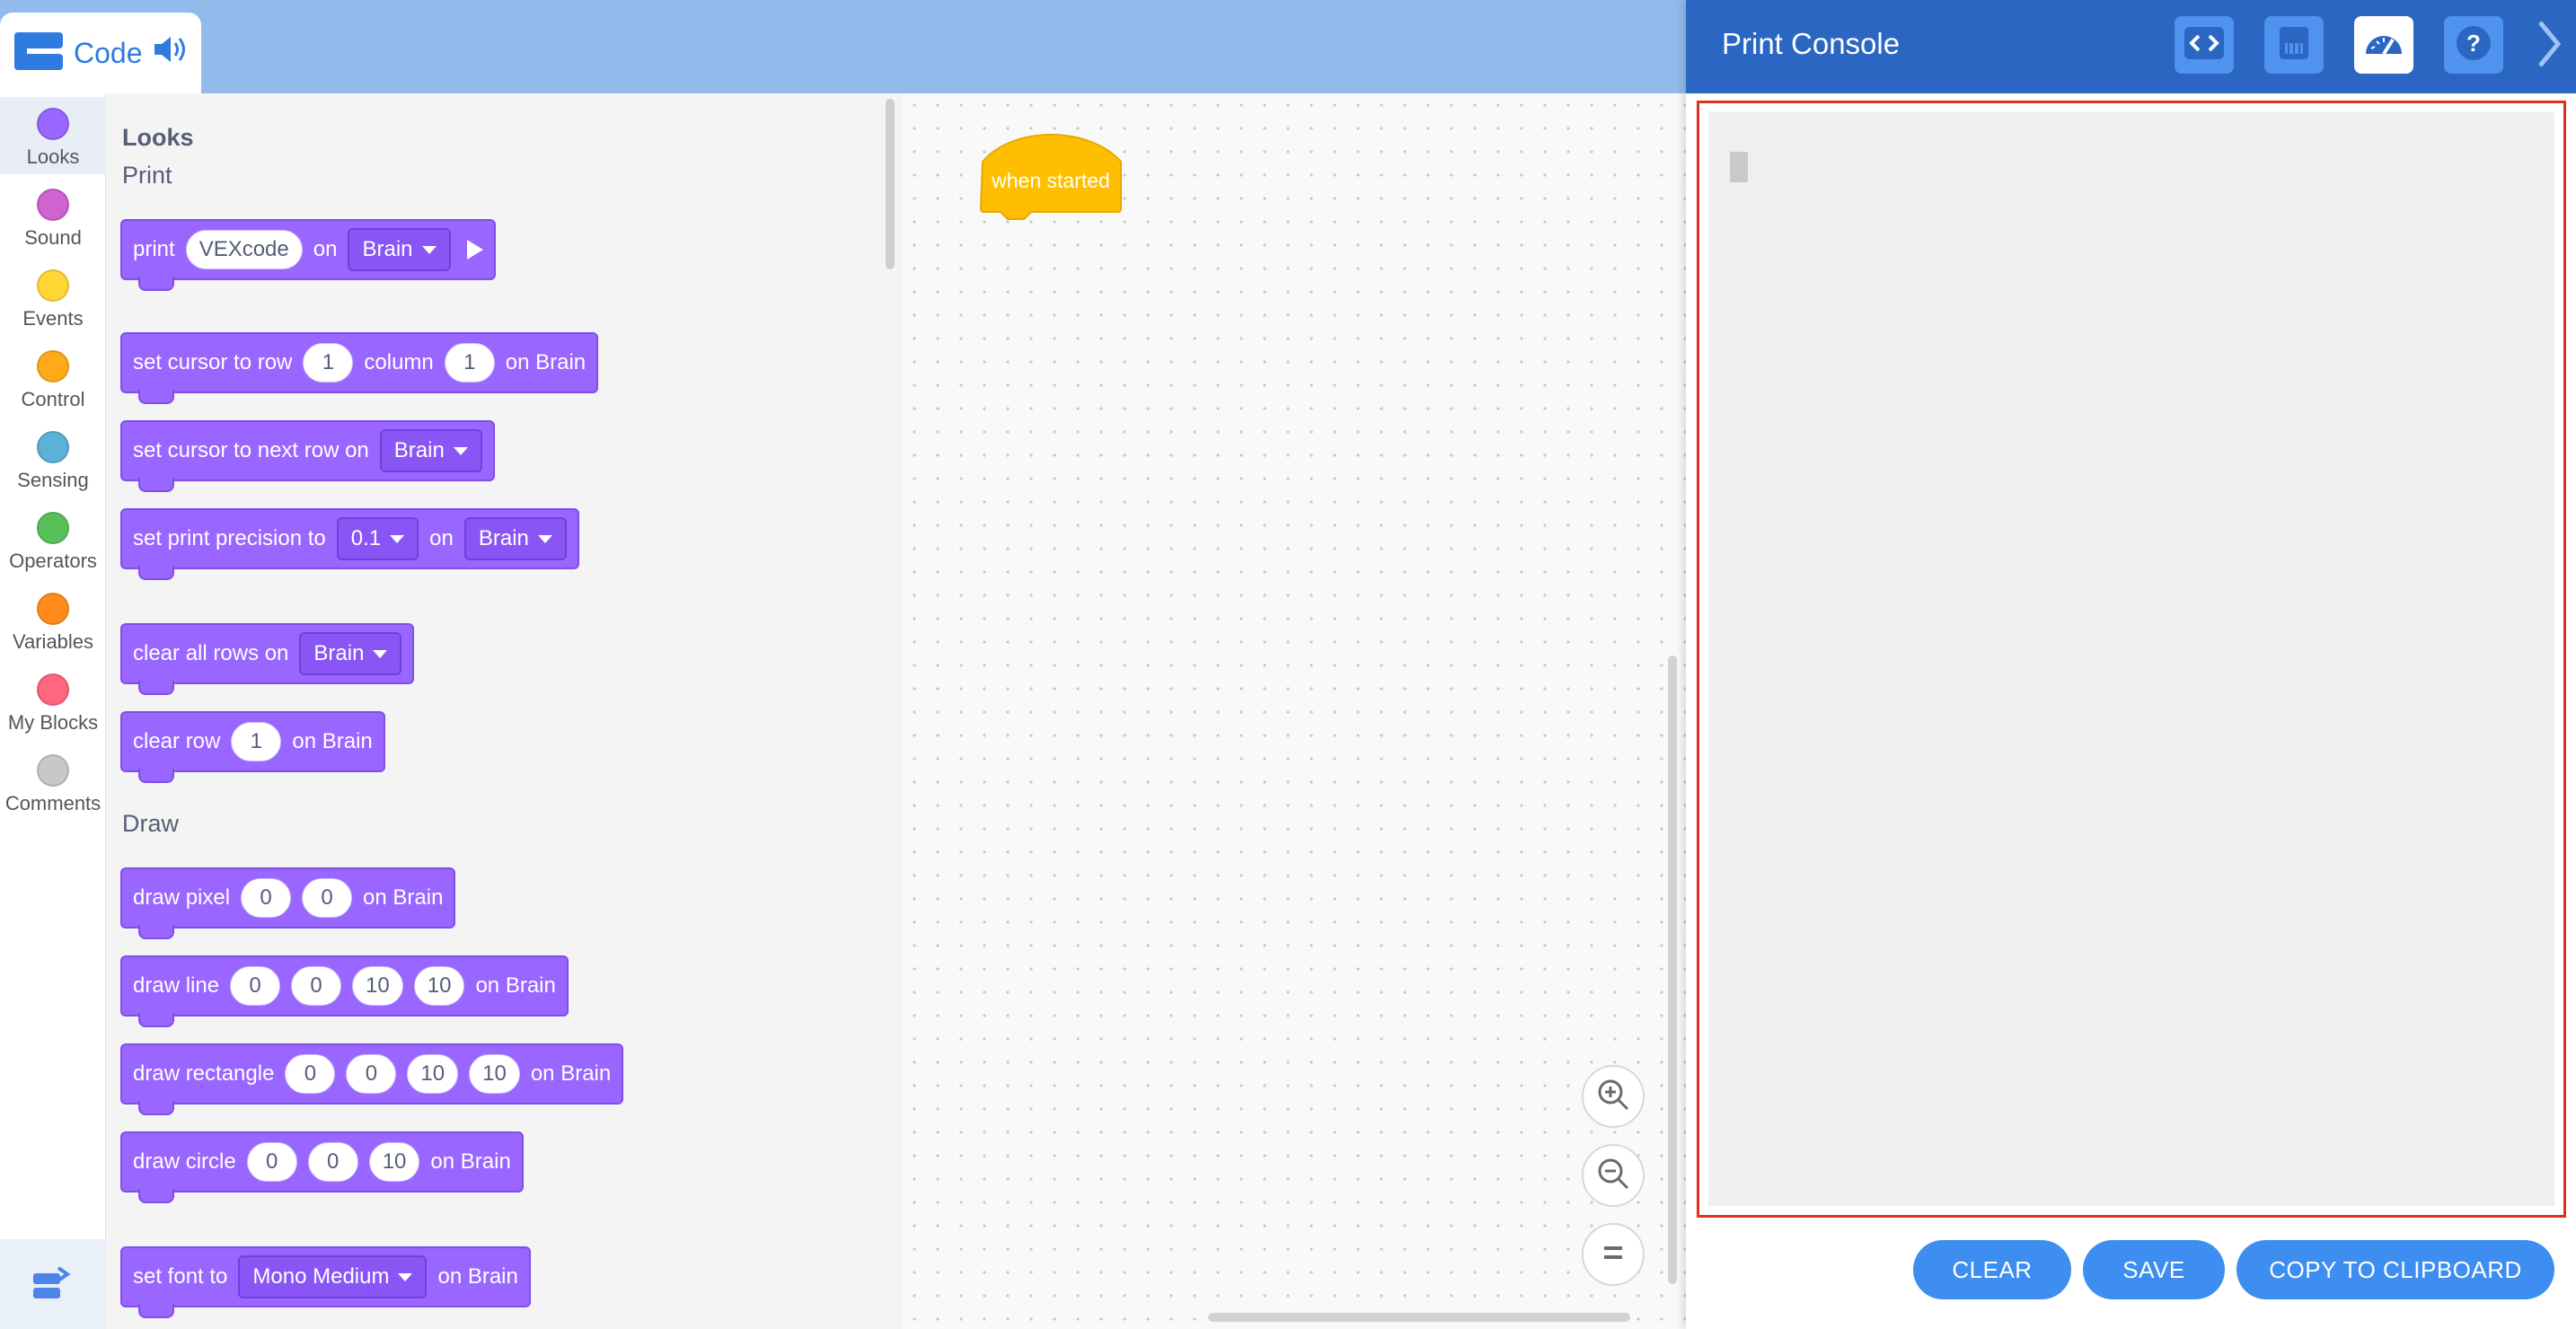  Describe the element at coordinates (316, 986) in the screenshot. I see `y1-input: 0` at that location.